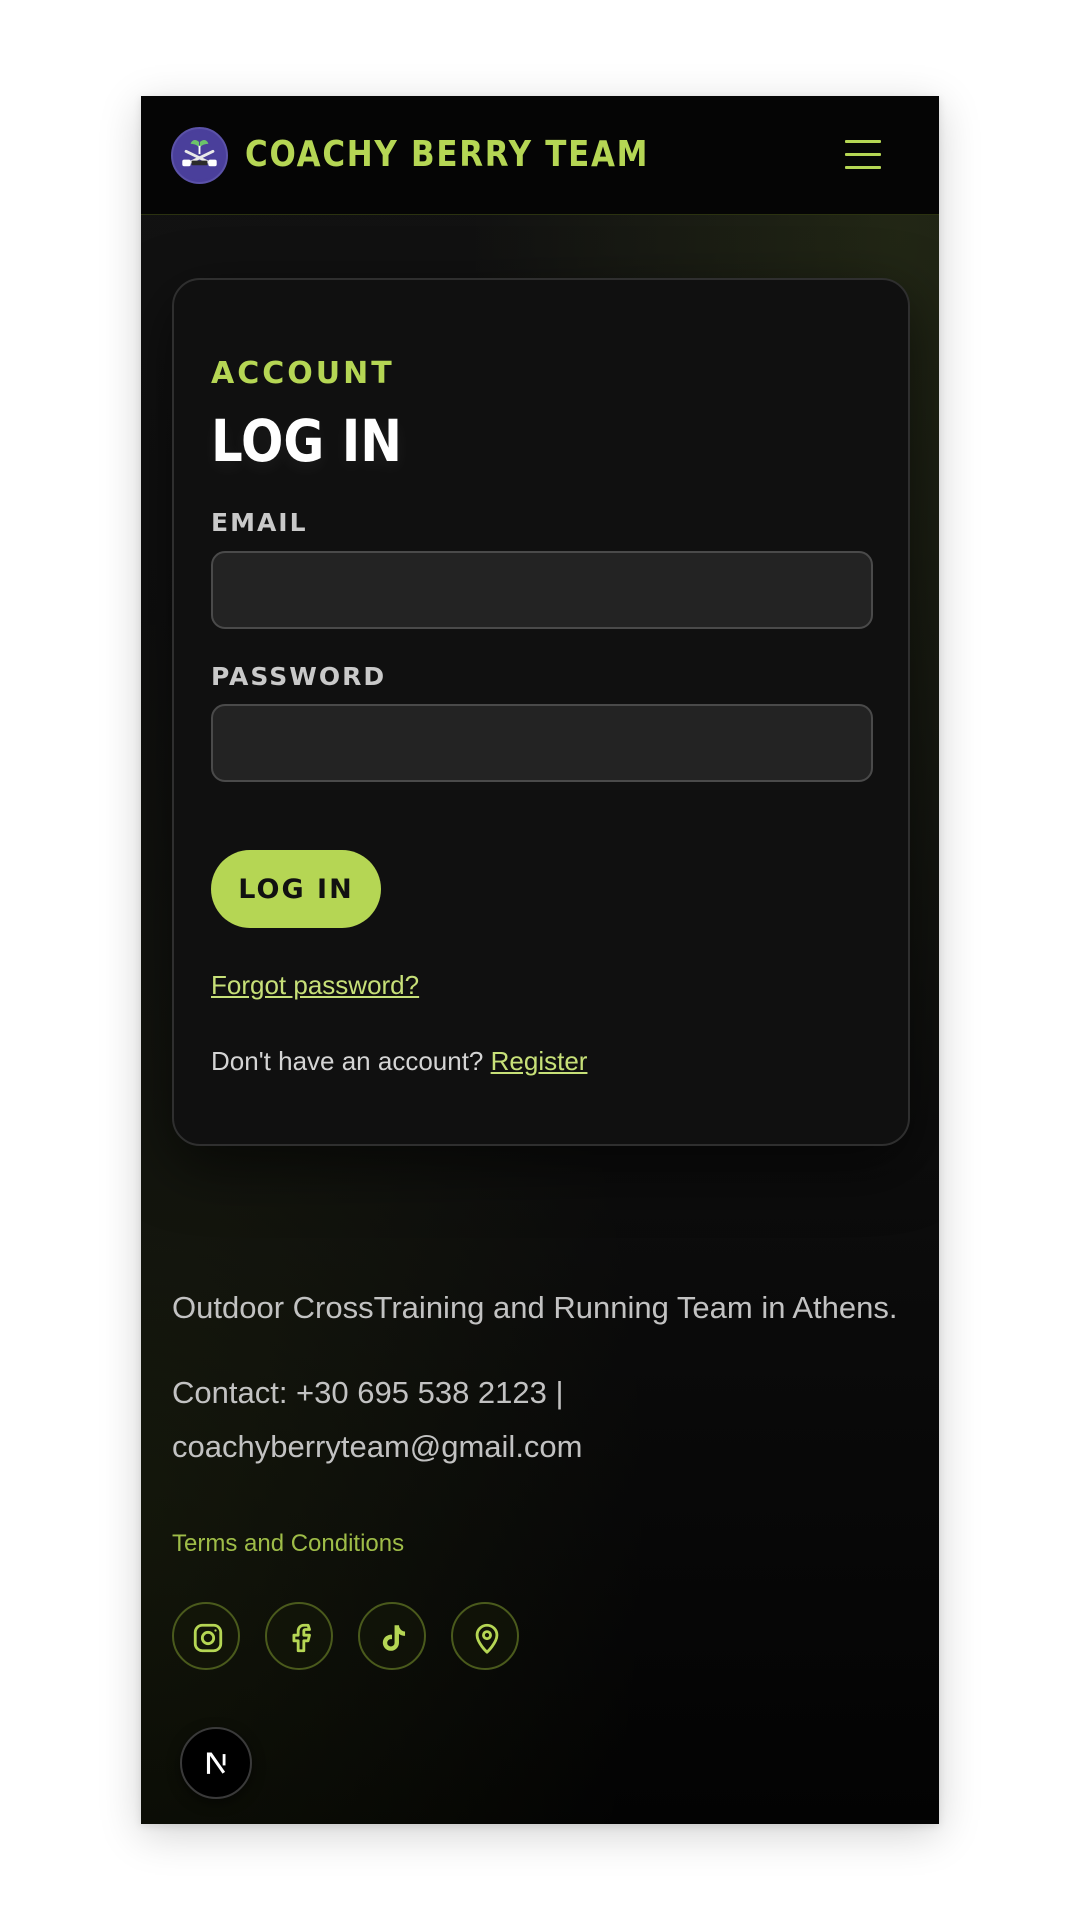 The height and width of the screenshot is (1920, 1080). I want to click on section-eyebrow: ACCOUNT, so click(303, 373).